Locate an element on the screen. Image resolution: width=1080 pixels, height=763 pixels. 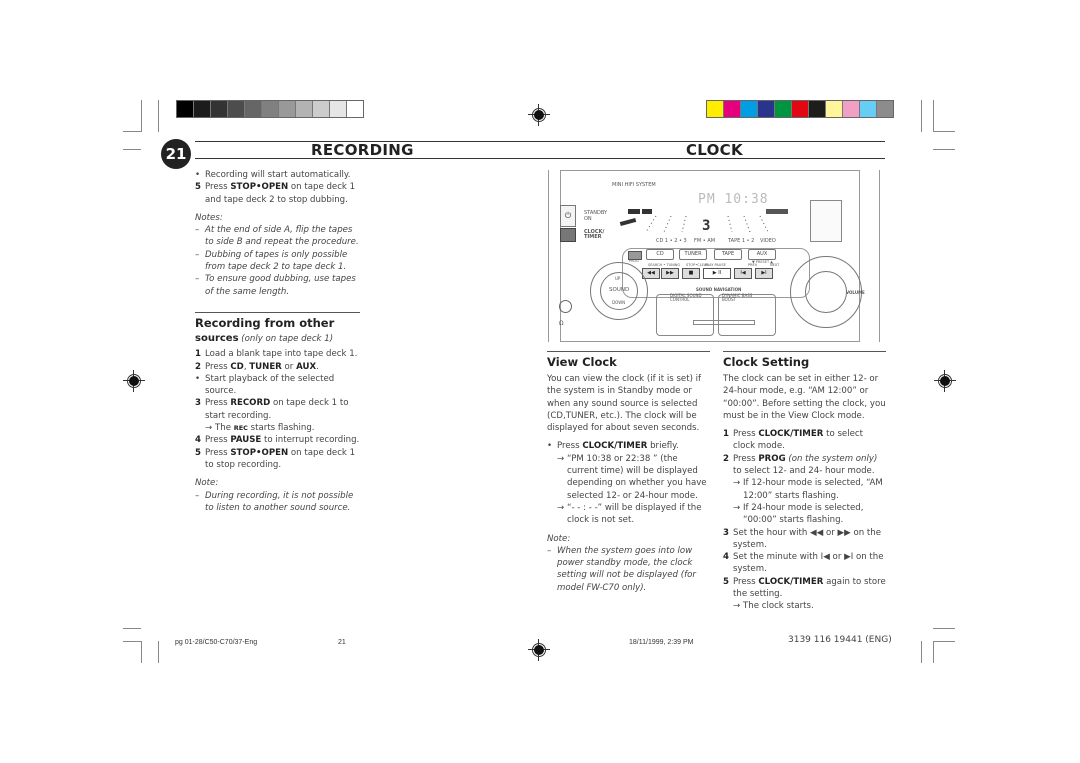
transport-label: PREV is located at coordinates (753, 265).